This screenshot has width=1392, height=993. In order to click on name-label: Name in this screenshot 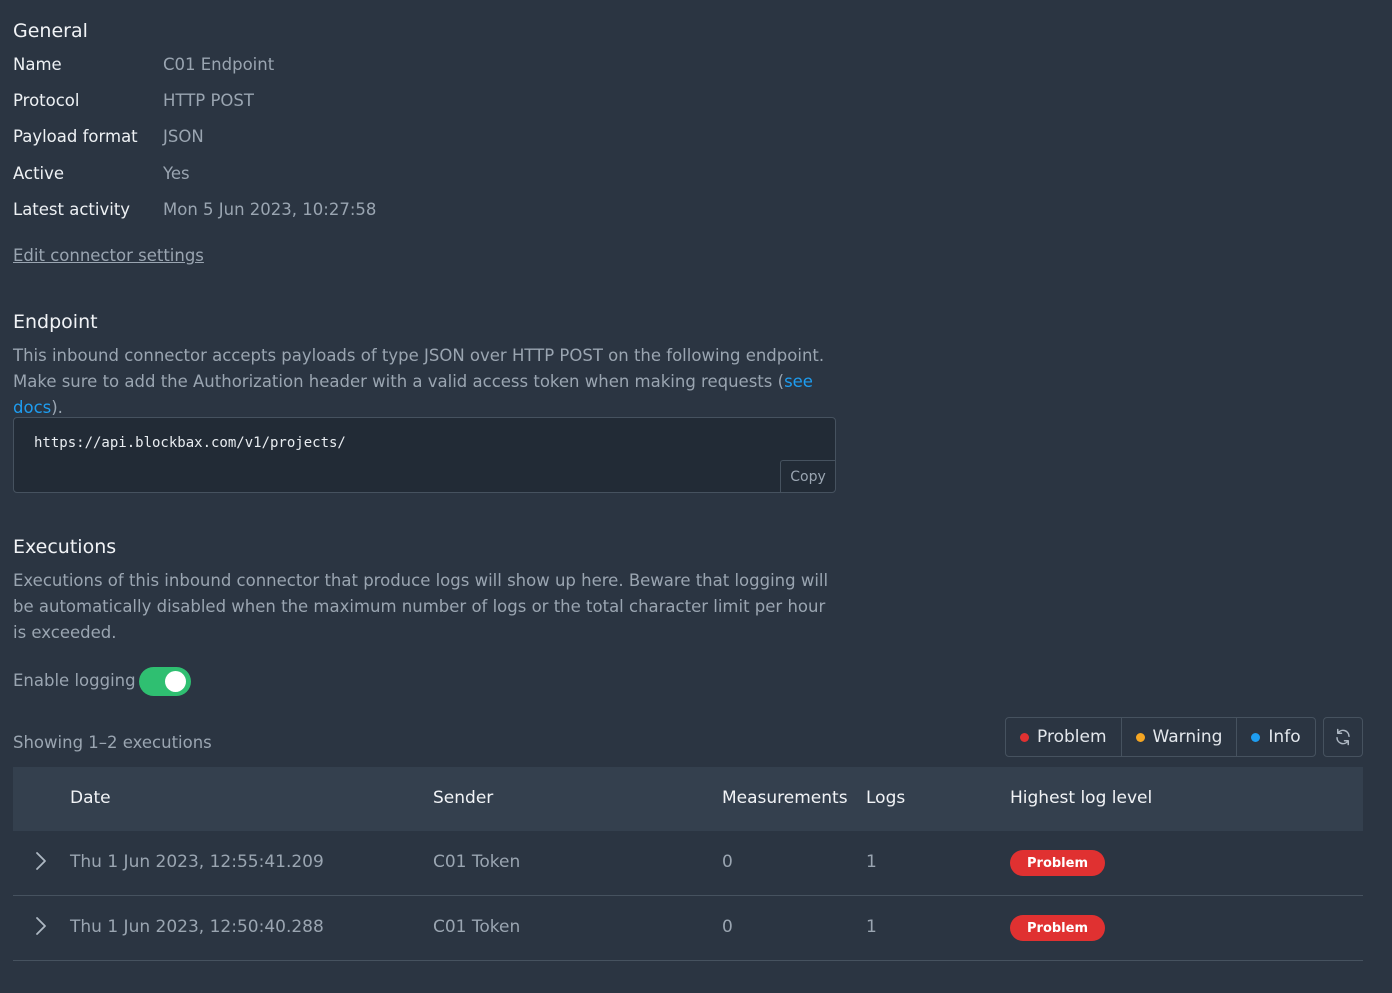, I will do `click(37, 64)`.